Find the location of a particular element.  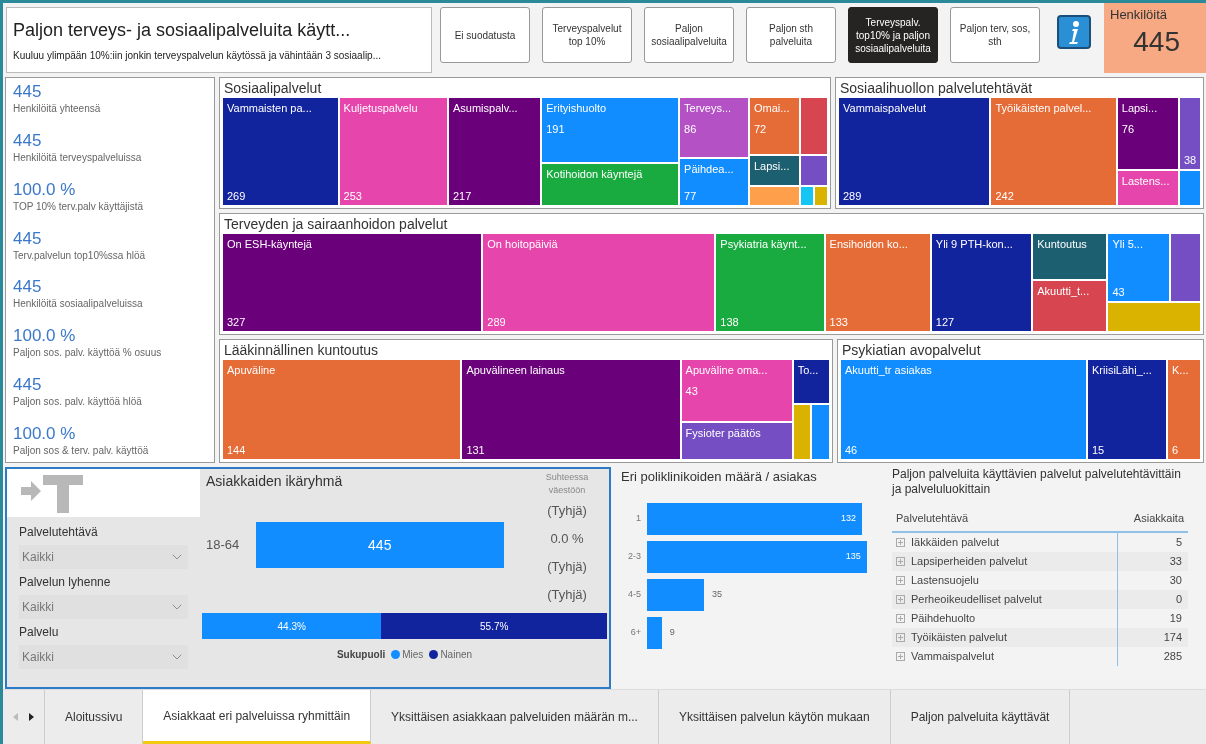

axis-label: 4-5 is located at coordinates (634, 594).